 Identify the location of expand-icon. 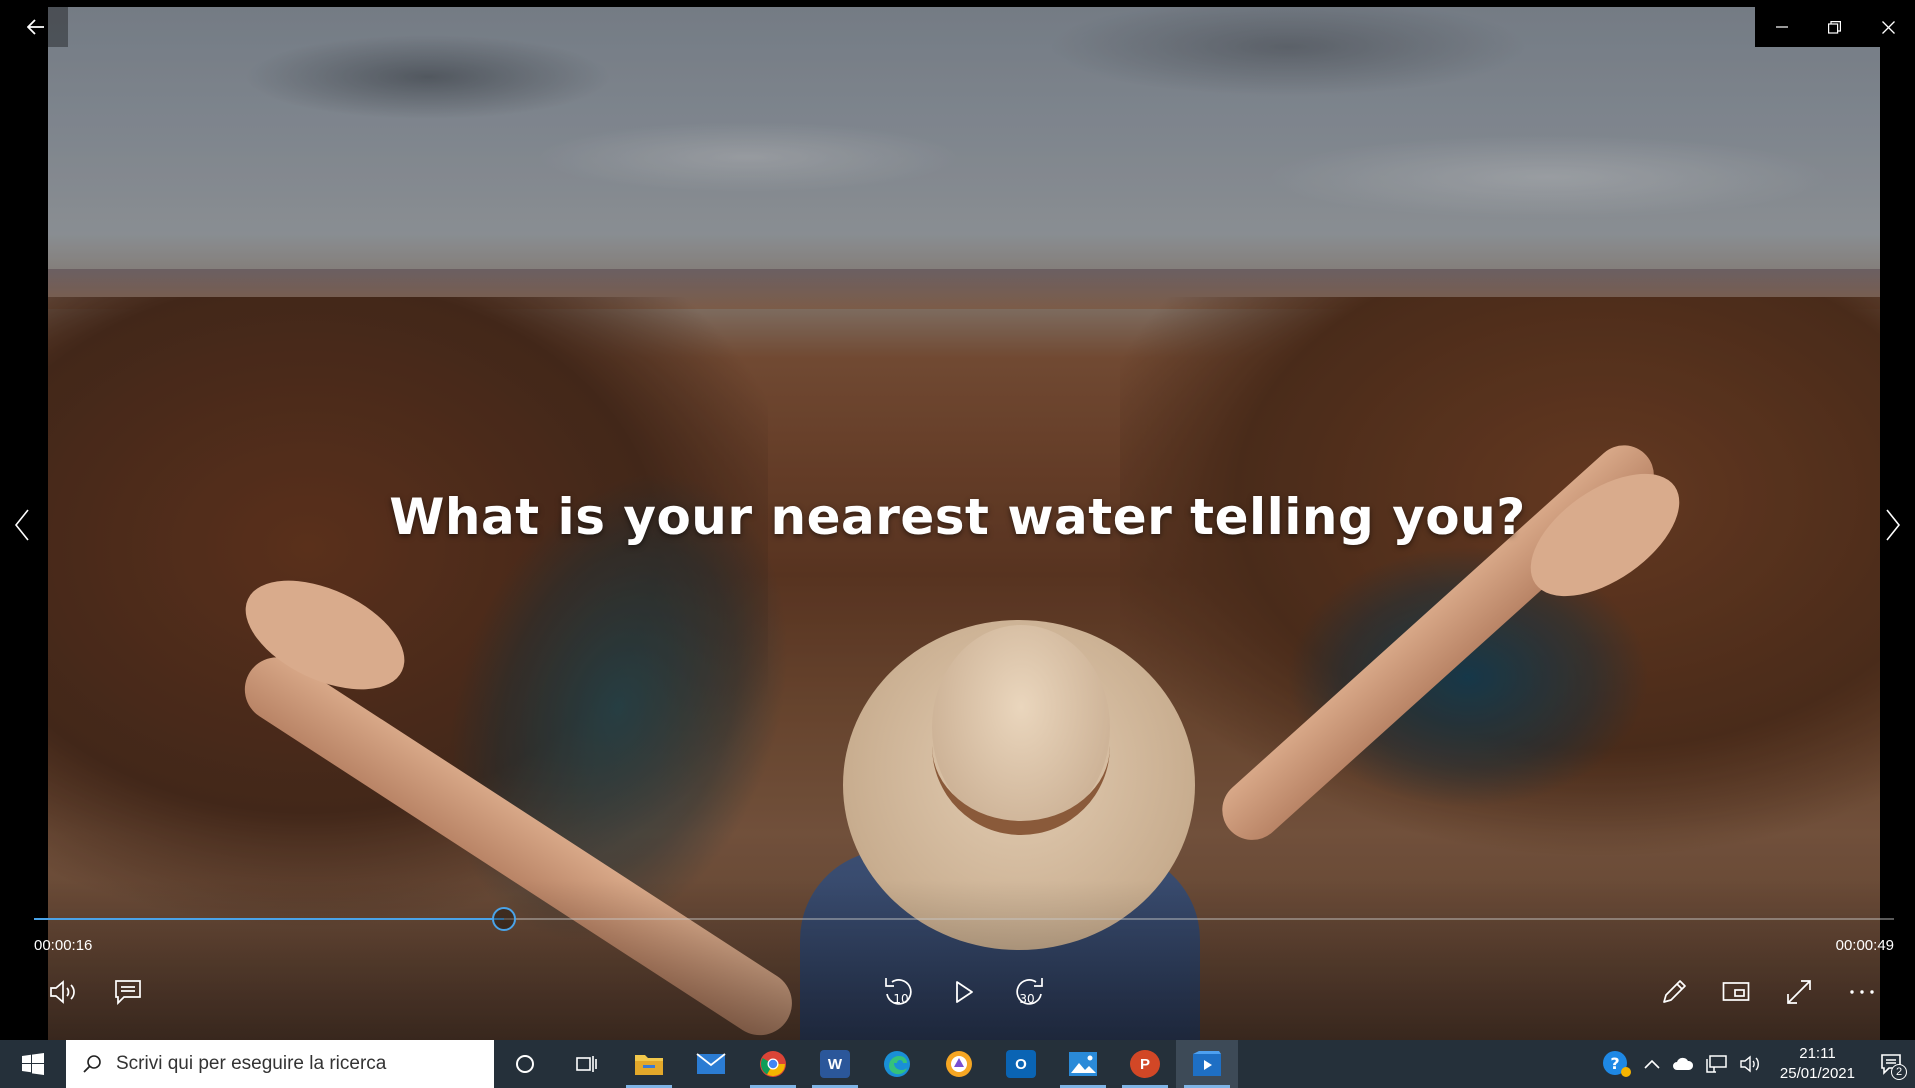
(1799, 992).